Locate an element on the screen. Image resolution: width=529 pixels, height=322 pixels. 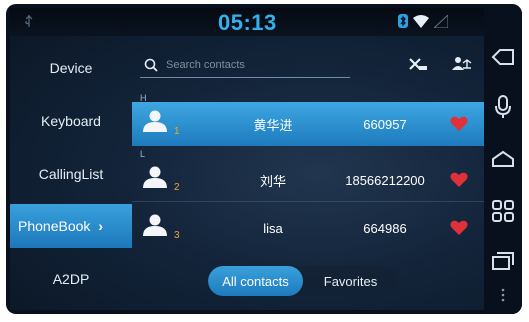
home-button is located at coordinates (503, 159).